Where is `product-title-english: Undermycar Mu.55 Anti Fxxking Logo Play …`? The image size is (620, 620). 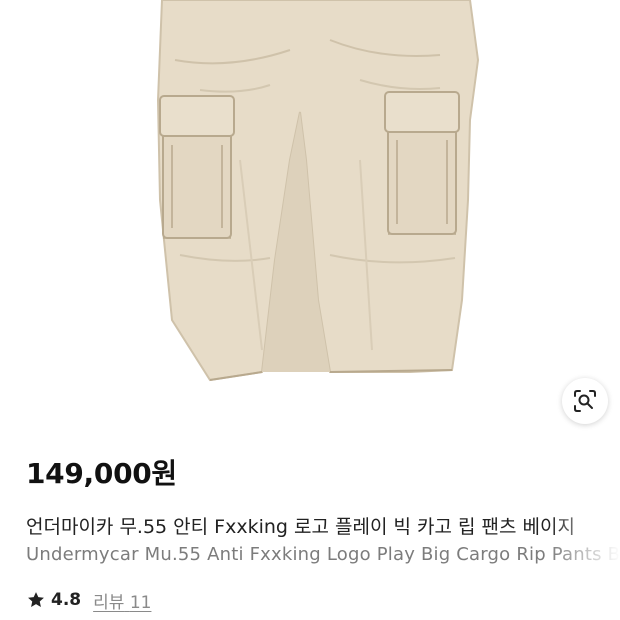
product-title-english: Undermycar Mu.55 Anti Fxxking Logo Play … is located at coordinates (323, 554).